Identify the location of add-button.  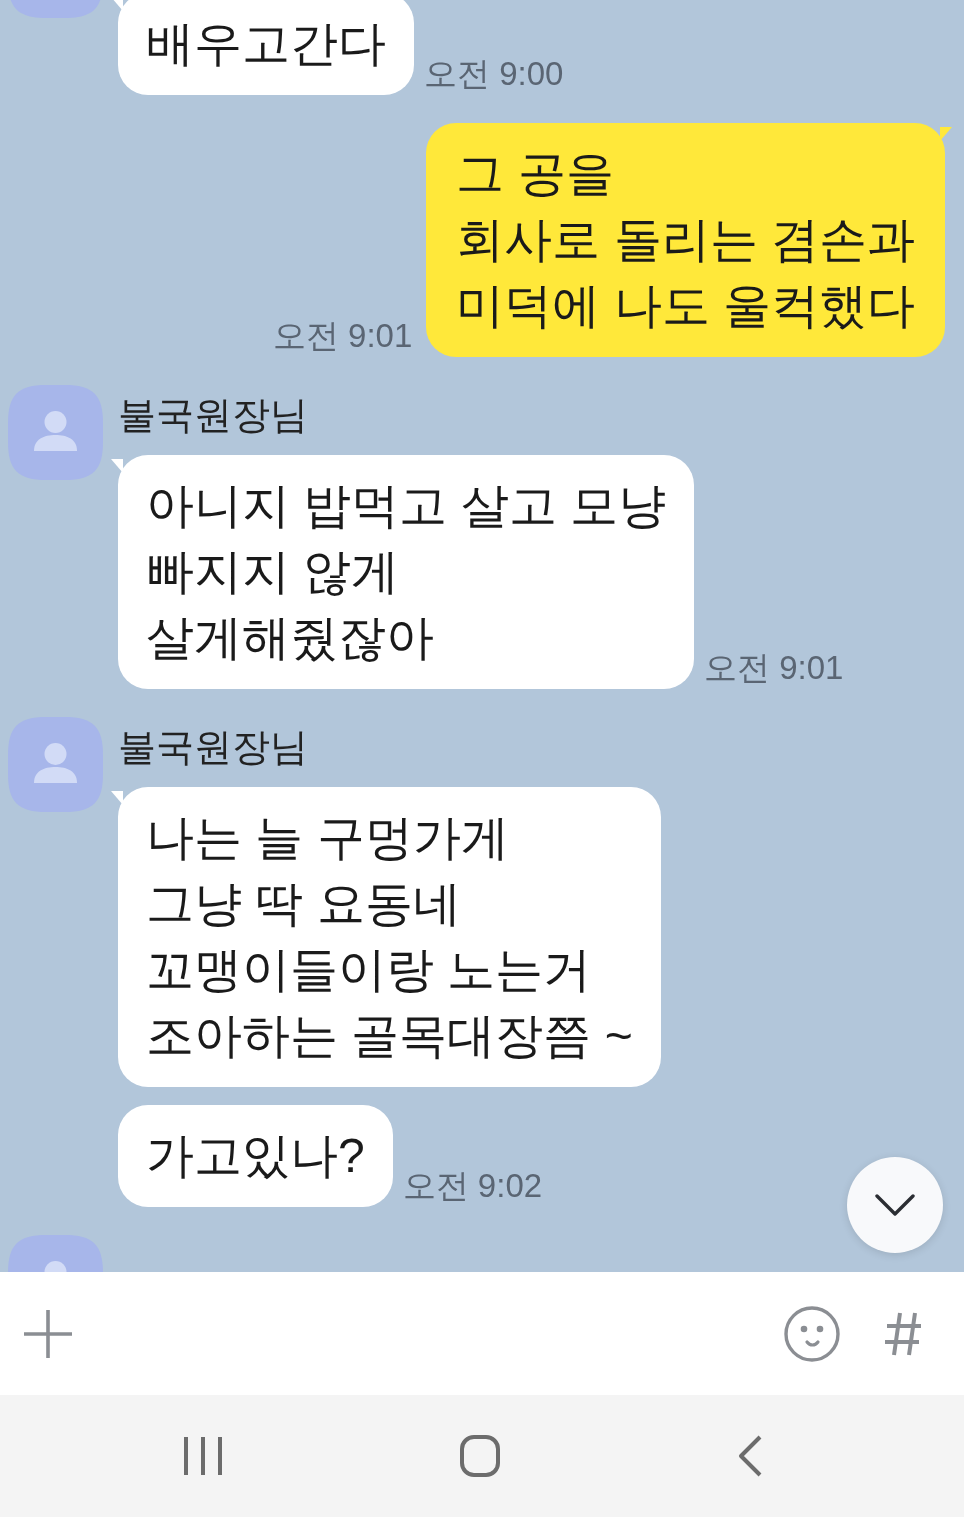
(48, 1333).